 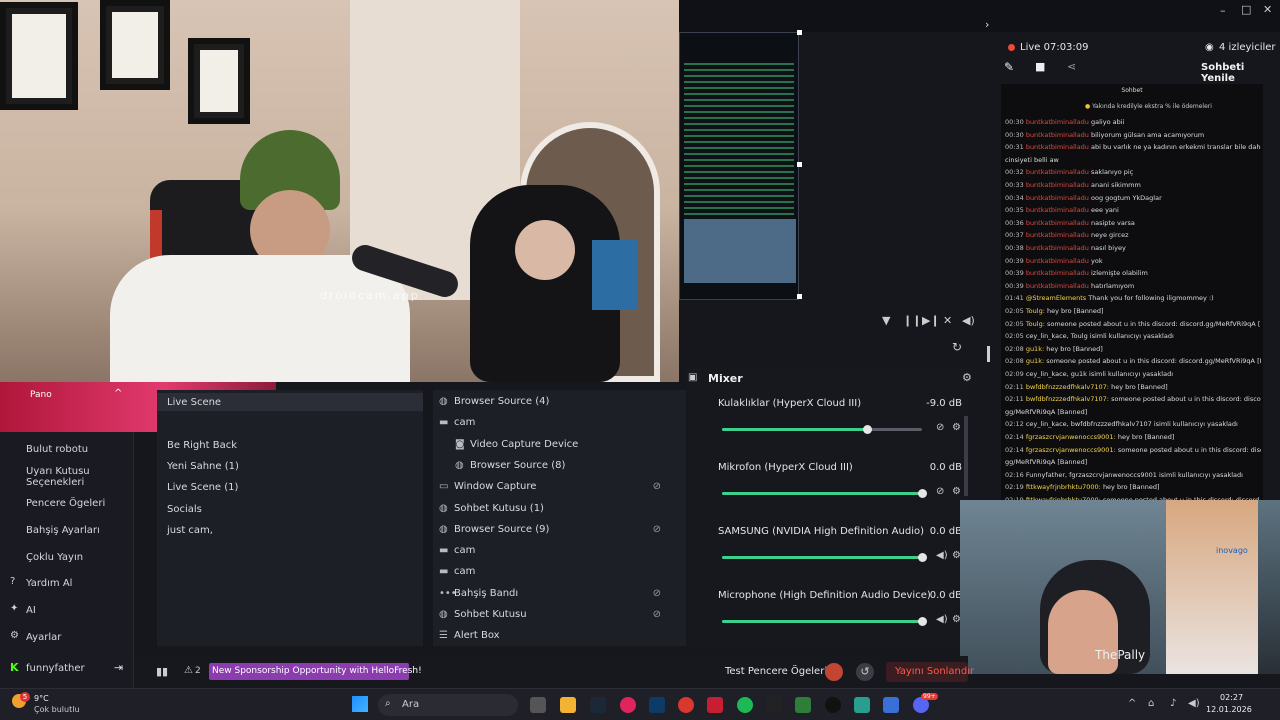 I want to click on source-item: Window Capture, so click(x=495, y=486).